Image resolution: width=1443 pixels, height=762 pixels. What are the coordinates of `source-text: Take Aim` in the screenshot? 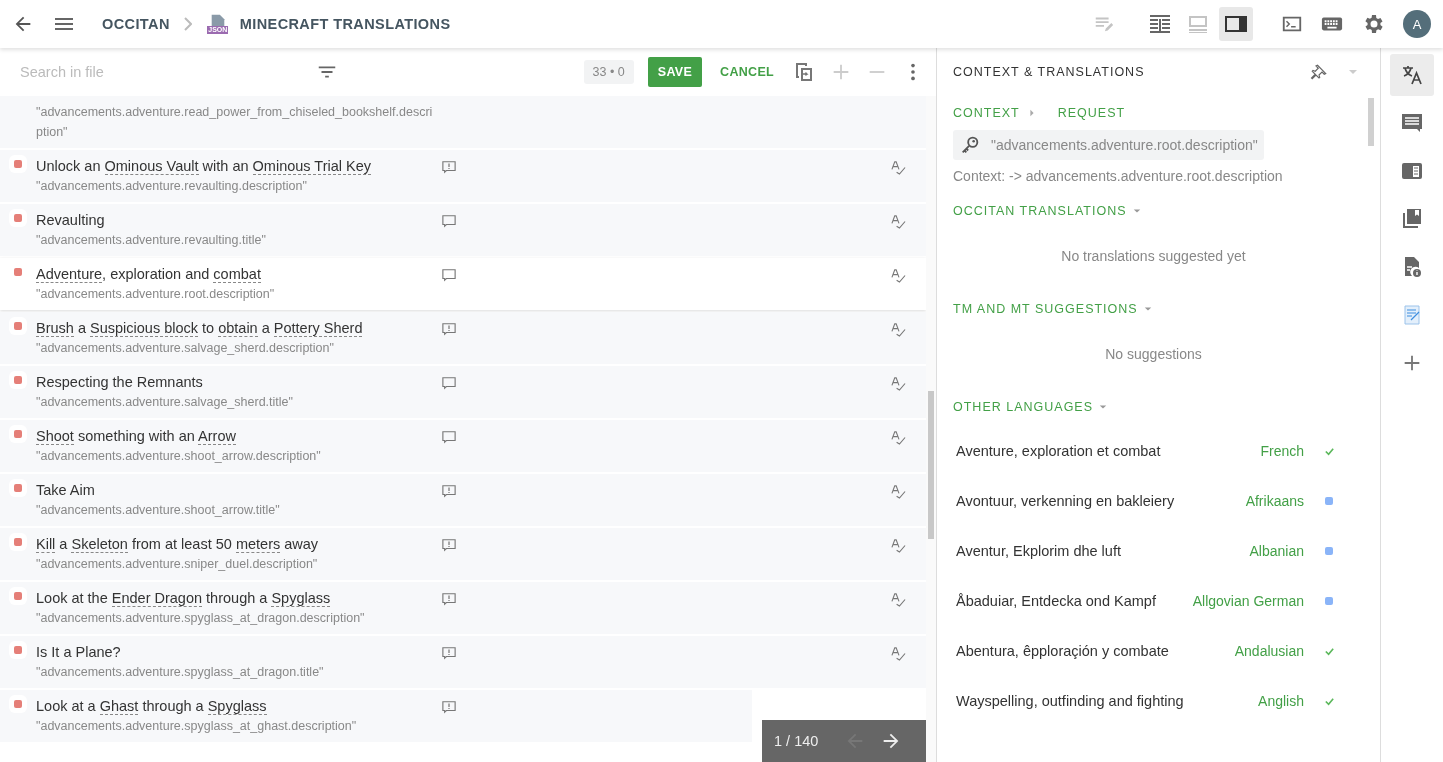 It's located at (66, 490).